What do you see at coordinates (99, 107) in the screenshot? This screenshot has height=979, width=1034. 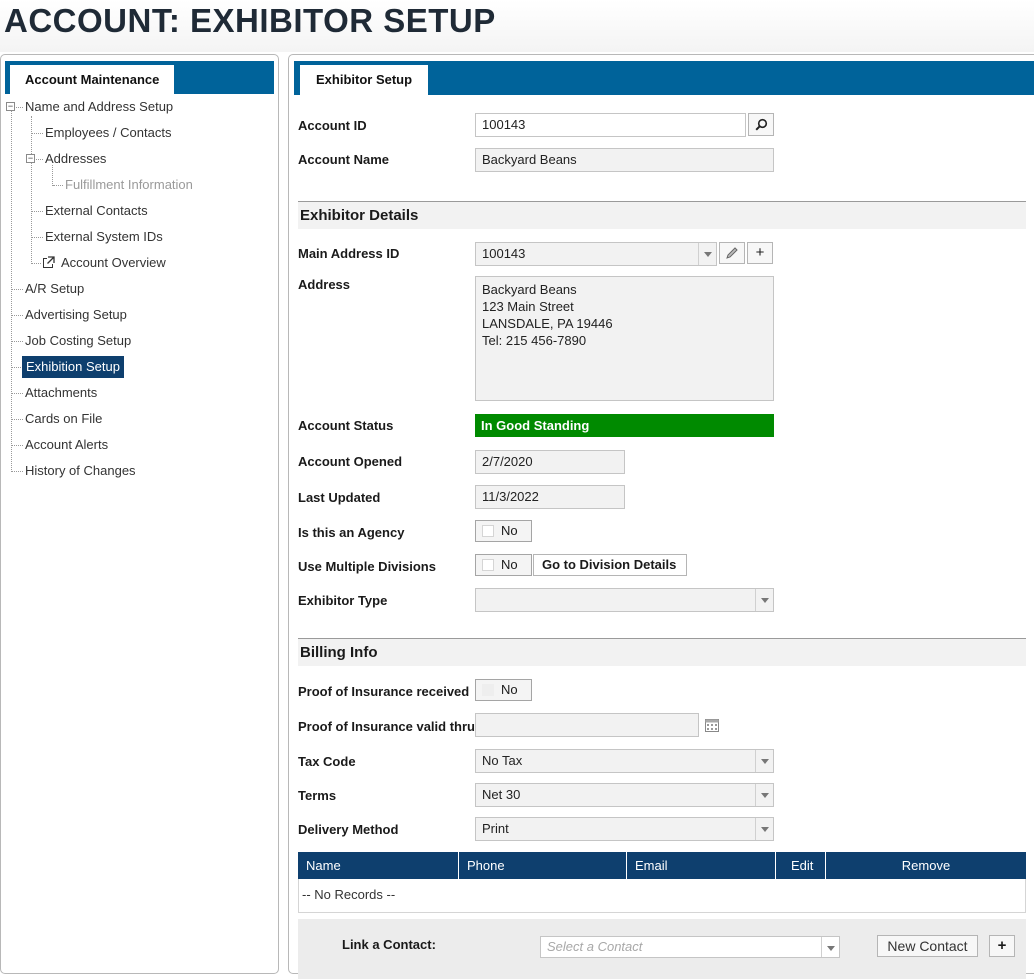 I see `sidebar-item-name-and-address-setup: Name and Address Setup` at bounding box center [99, 107].